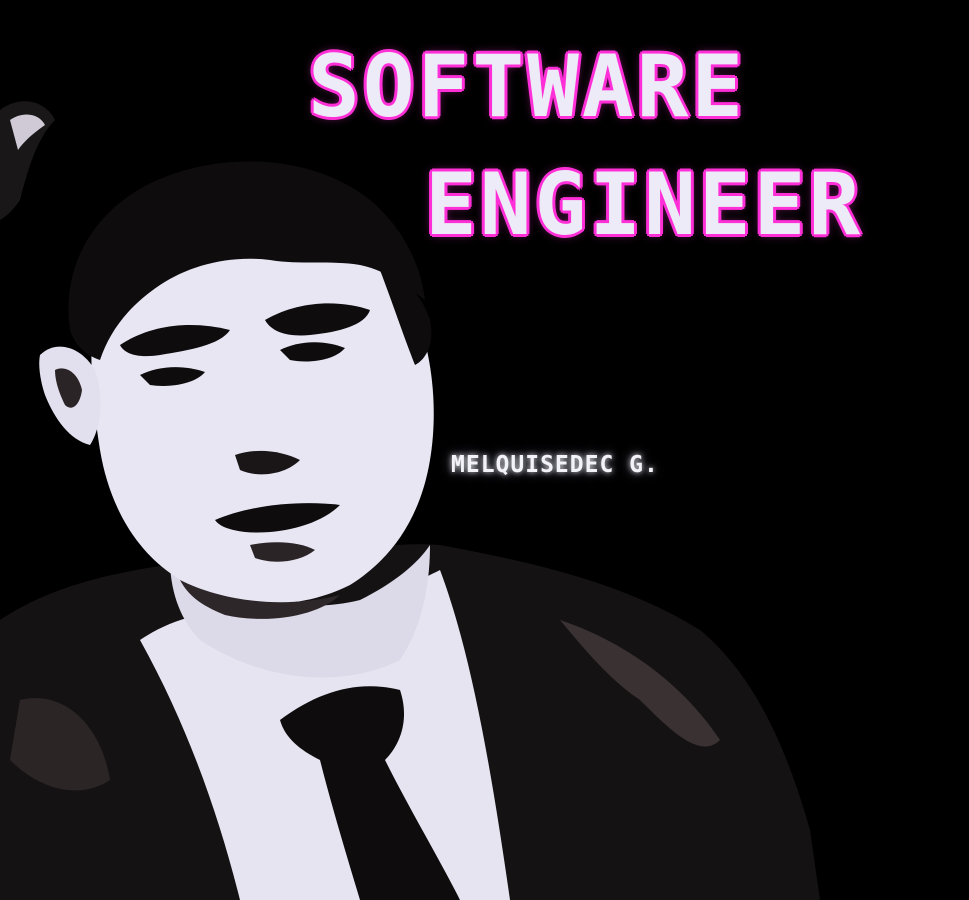  I want to click on title-line-engineer: ENGINEER, so click(644, 205).